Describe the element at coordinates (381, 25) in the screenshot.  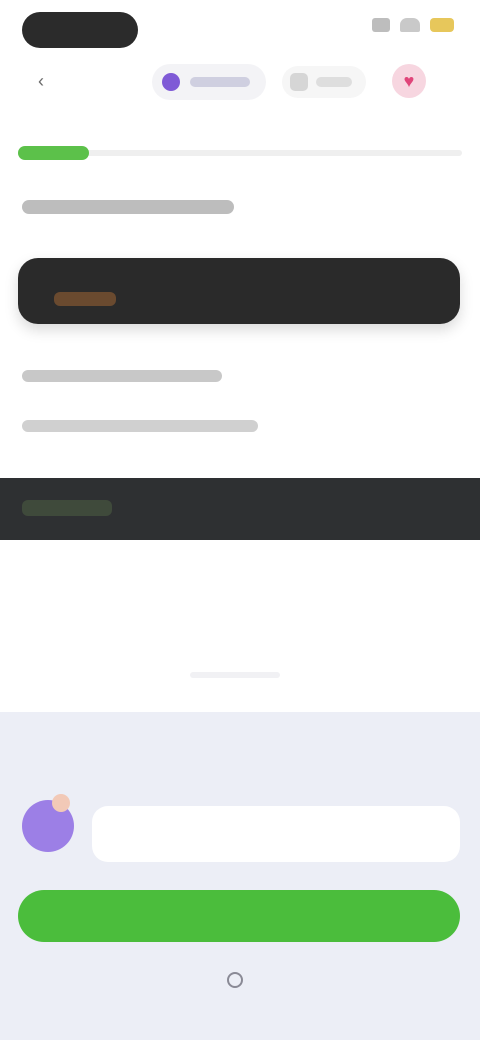
I see `signal-icon` at that location.